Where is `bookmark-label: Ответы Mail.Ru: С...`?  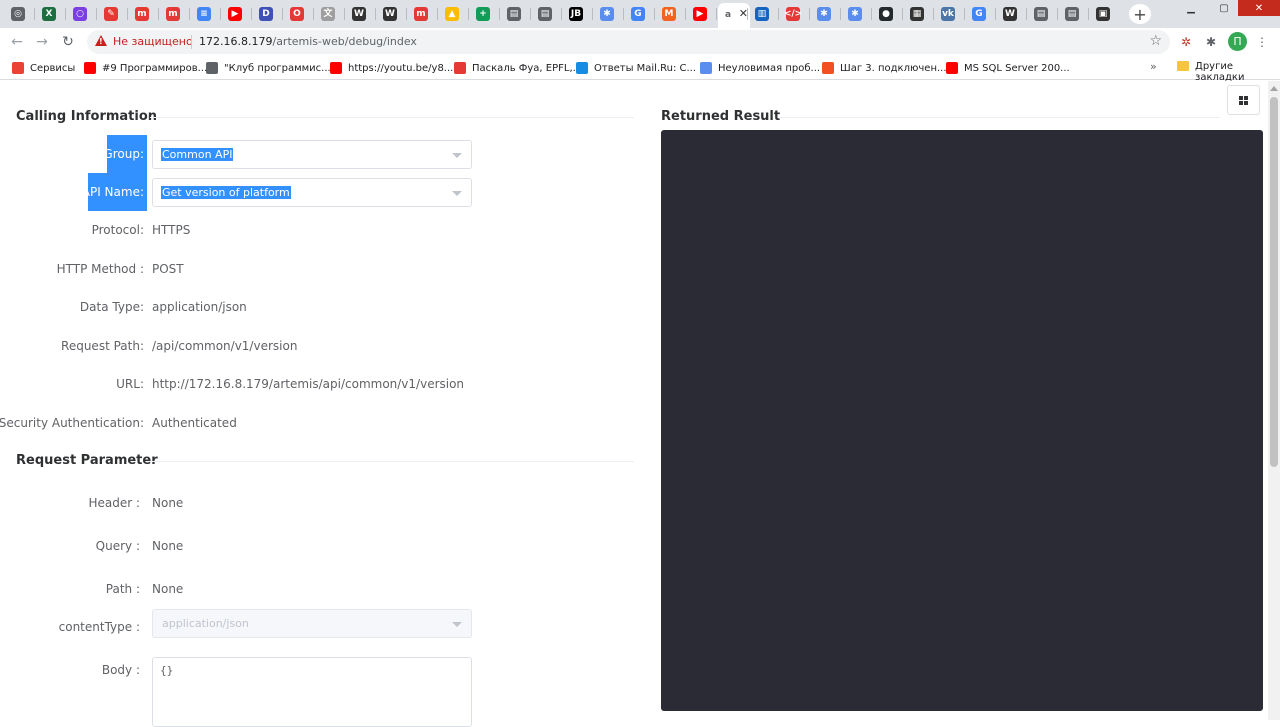 bookmark-label: Ответы Mail.Ru: С... is located at coordinates (645, 68).